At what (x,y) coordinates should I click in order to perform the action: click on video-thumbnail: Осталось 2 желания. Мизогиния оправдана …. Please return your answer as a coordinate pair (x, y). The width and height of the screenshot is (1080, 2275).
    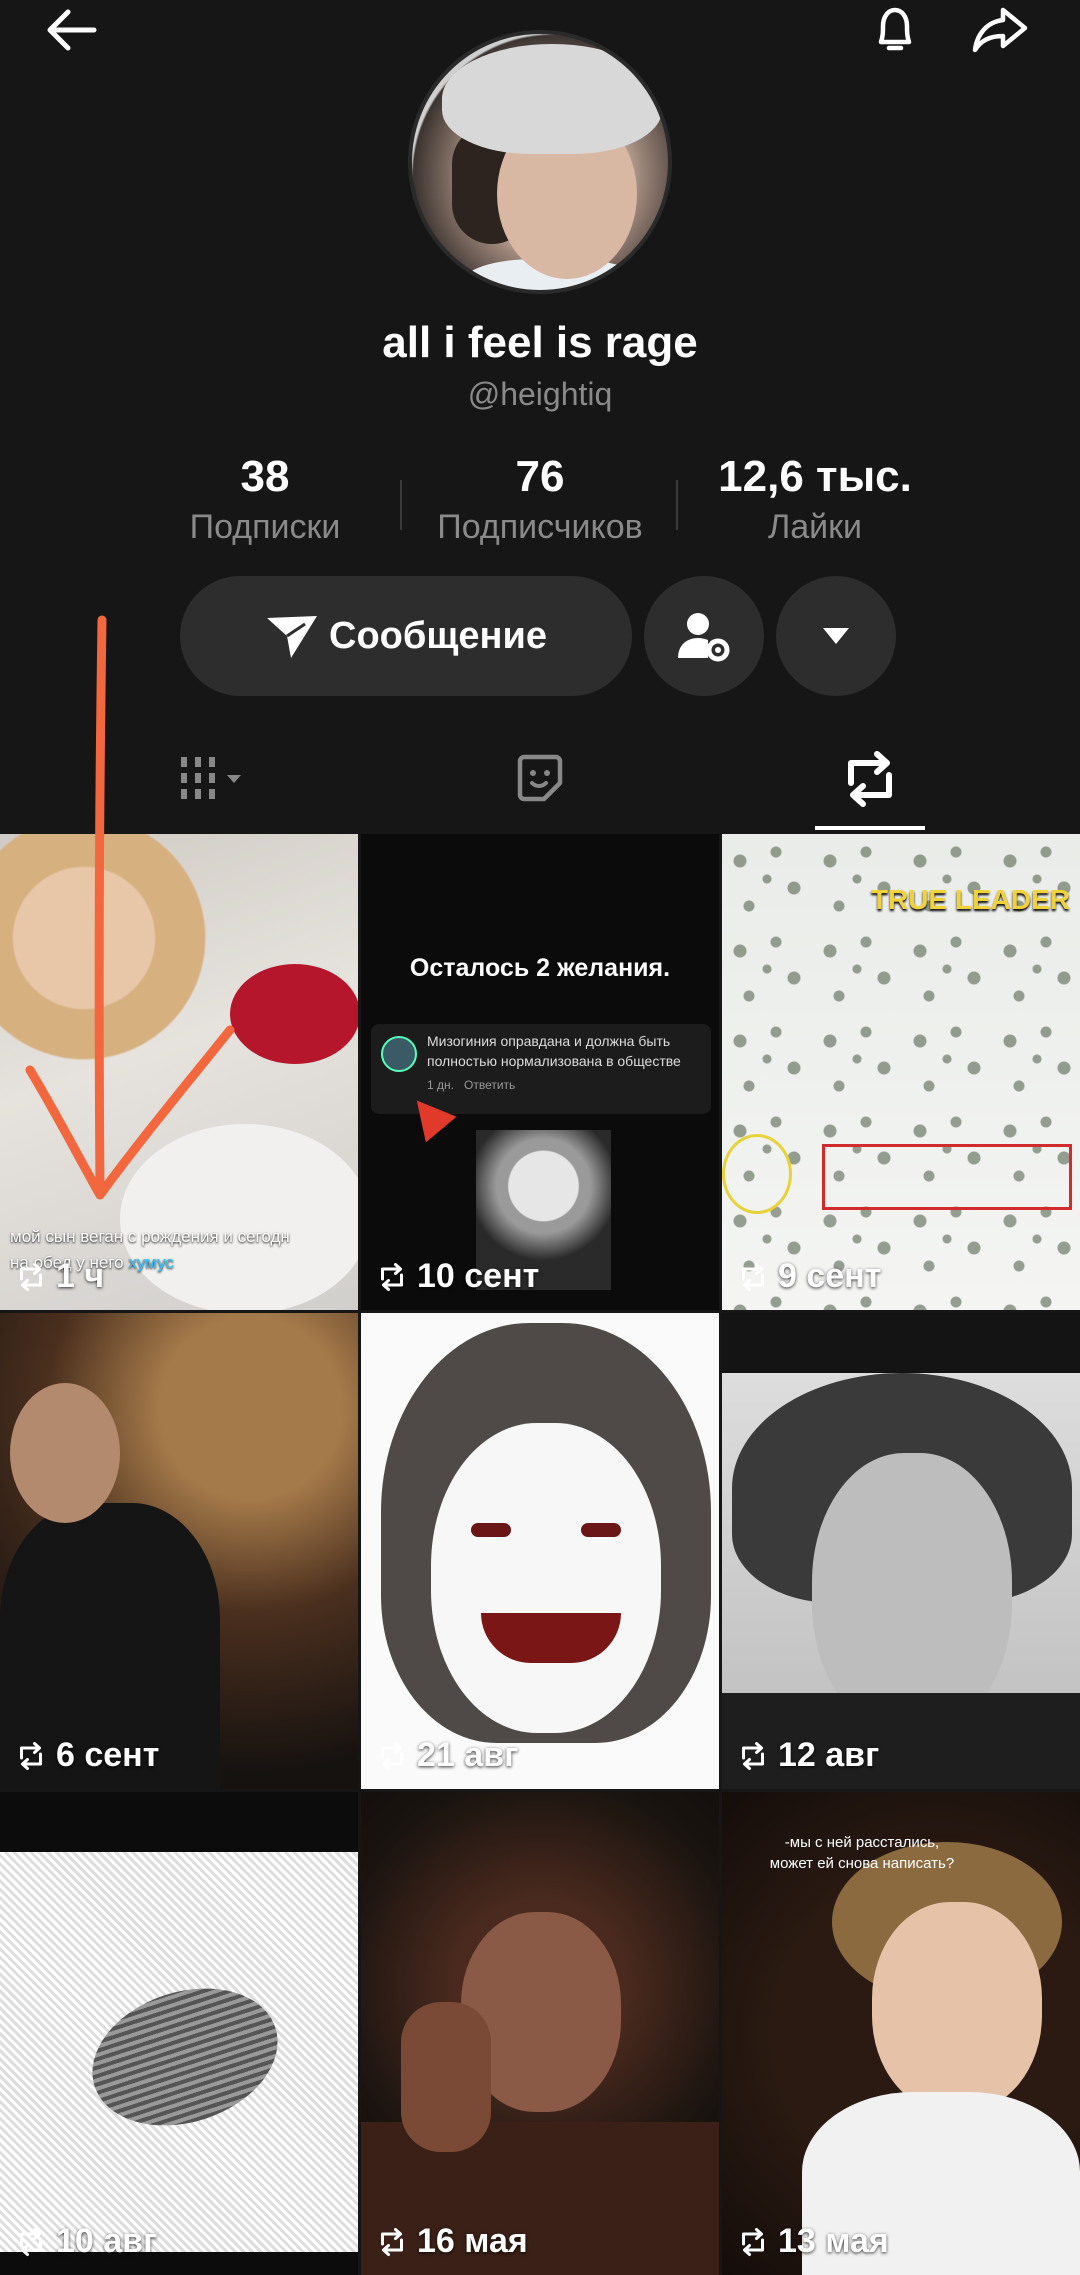
    Looking at the image, I should click on (540, 1072).